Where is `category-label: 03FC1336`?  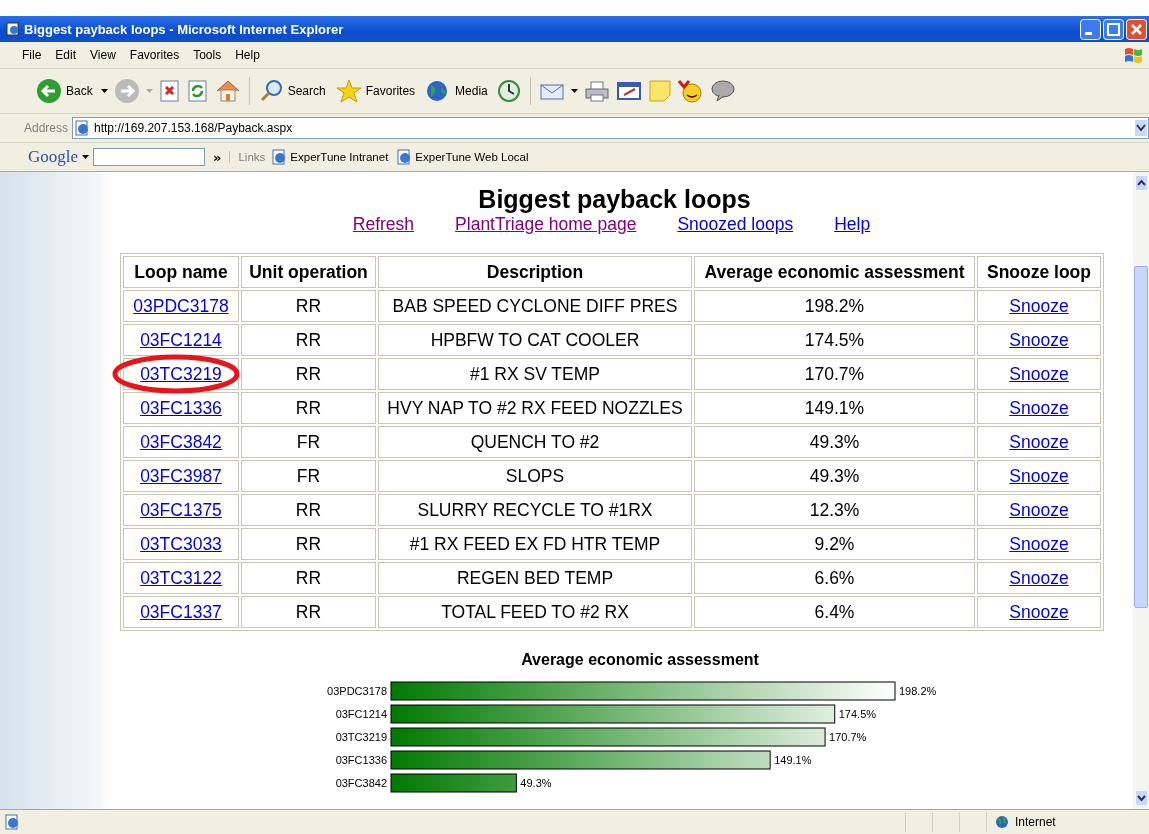 category-label: 03FC1336 is located at coordinates (361, 760).